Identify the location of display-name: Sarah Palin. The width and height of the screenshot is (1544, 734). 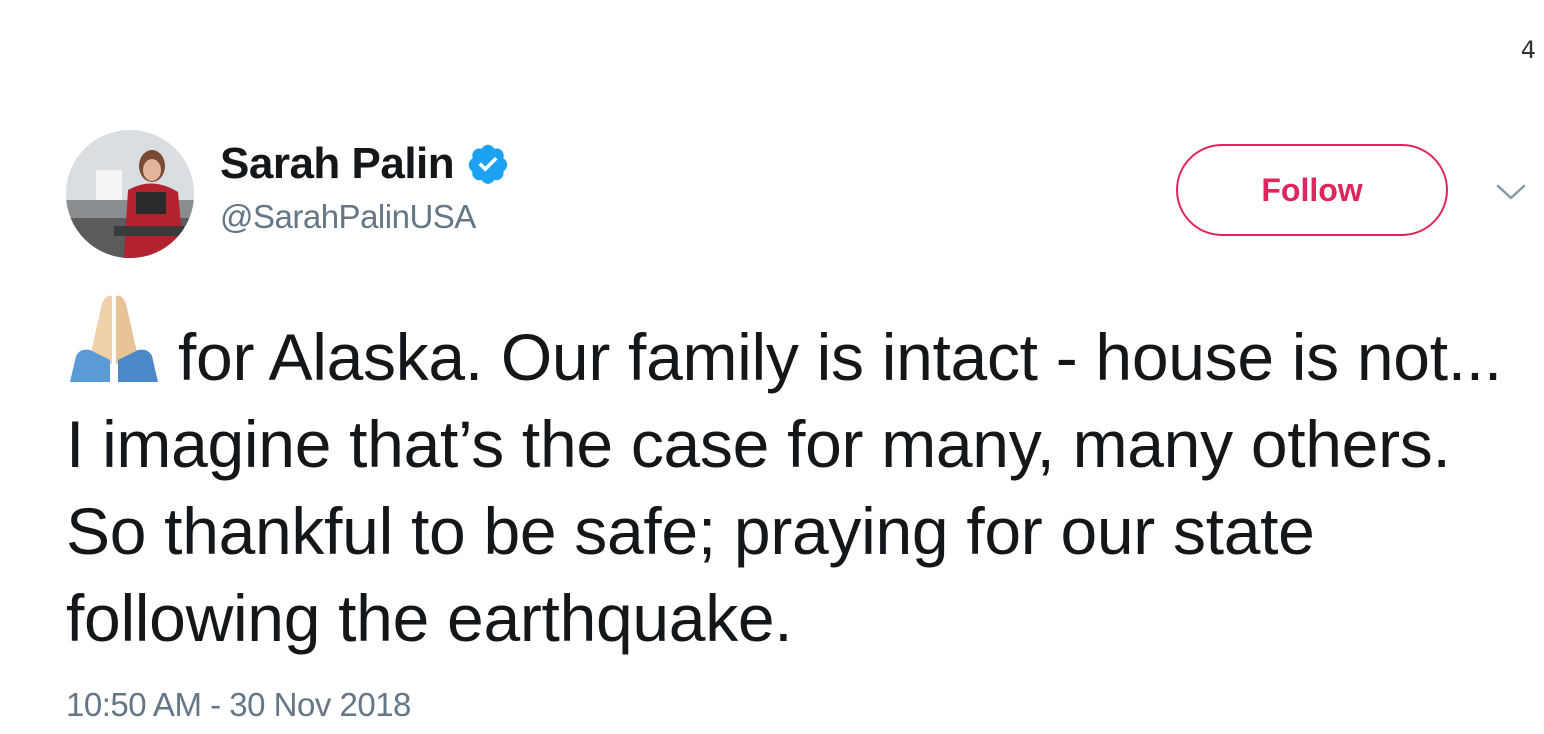
(337, 164).